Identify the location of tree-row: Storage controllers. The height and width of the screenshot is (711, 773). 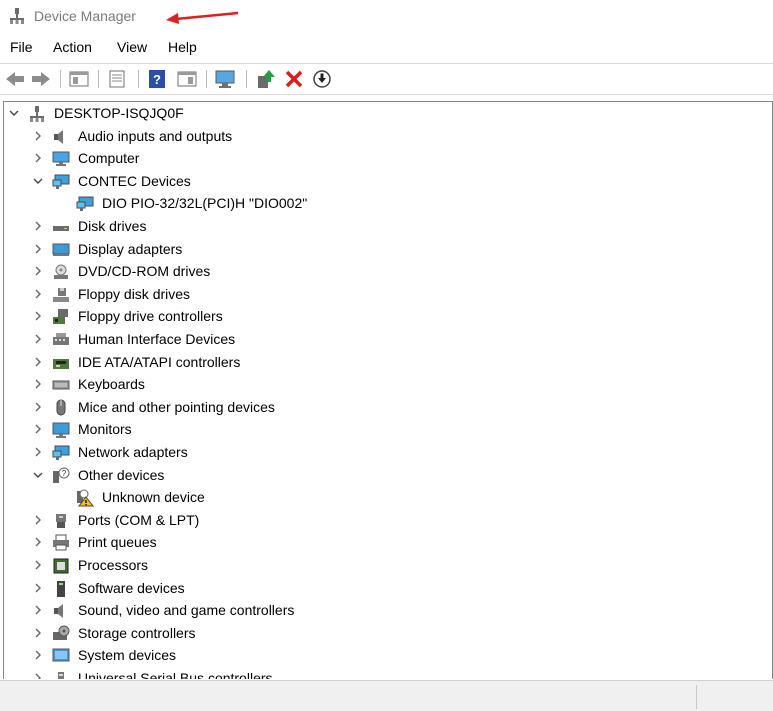
(384, 634).